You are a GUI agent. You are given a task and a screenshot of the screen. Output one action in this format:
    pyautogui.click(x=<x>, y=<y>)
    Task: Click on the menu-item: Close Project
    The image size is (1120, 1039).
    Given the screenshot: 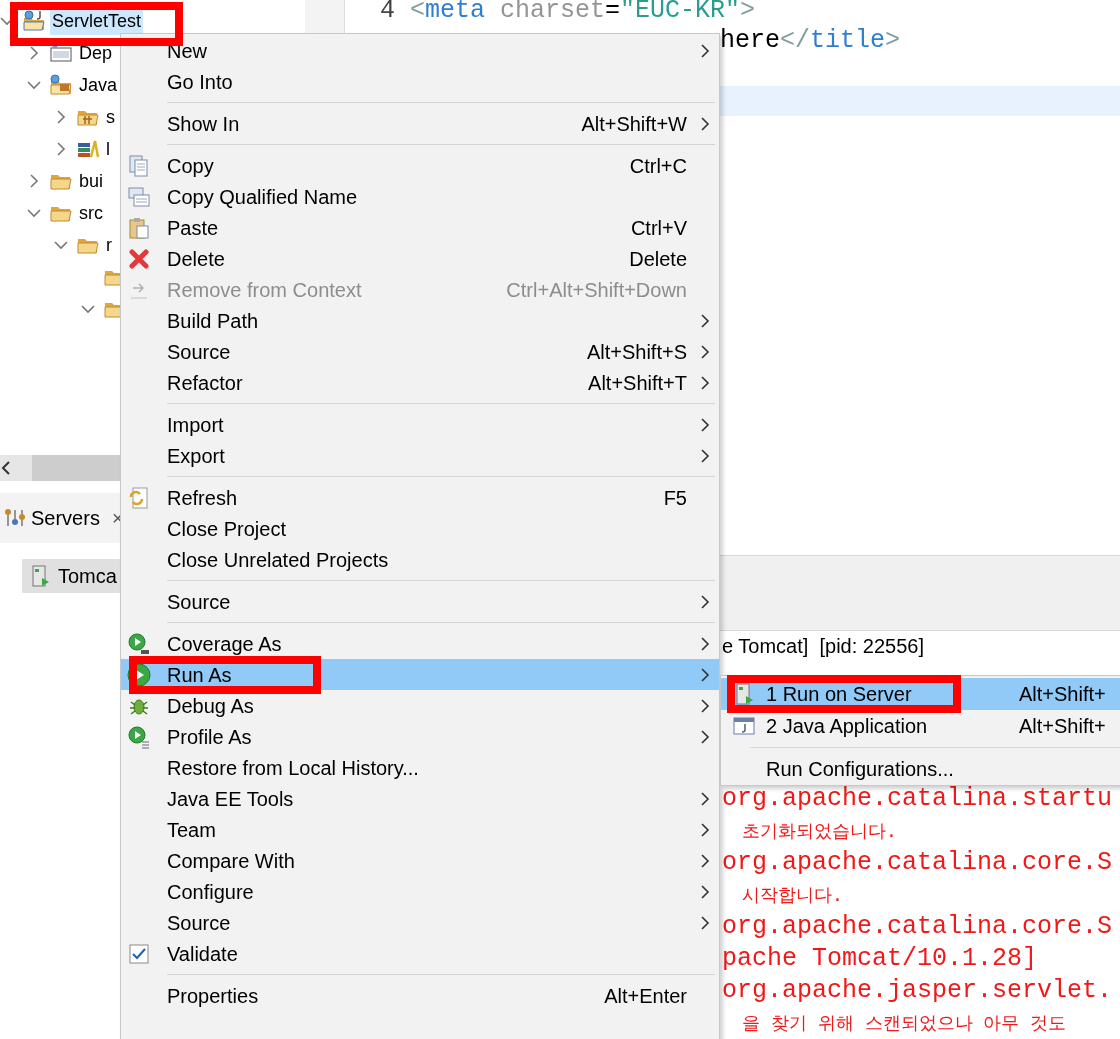 What is the action you would take?
    pyautogui.click(x=420, y=528)
    